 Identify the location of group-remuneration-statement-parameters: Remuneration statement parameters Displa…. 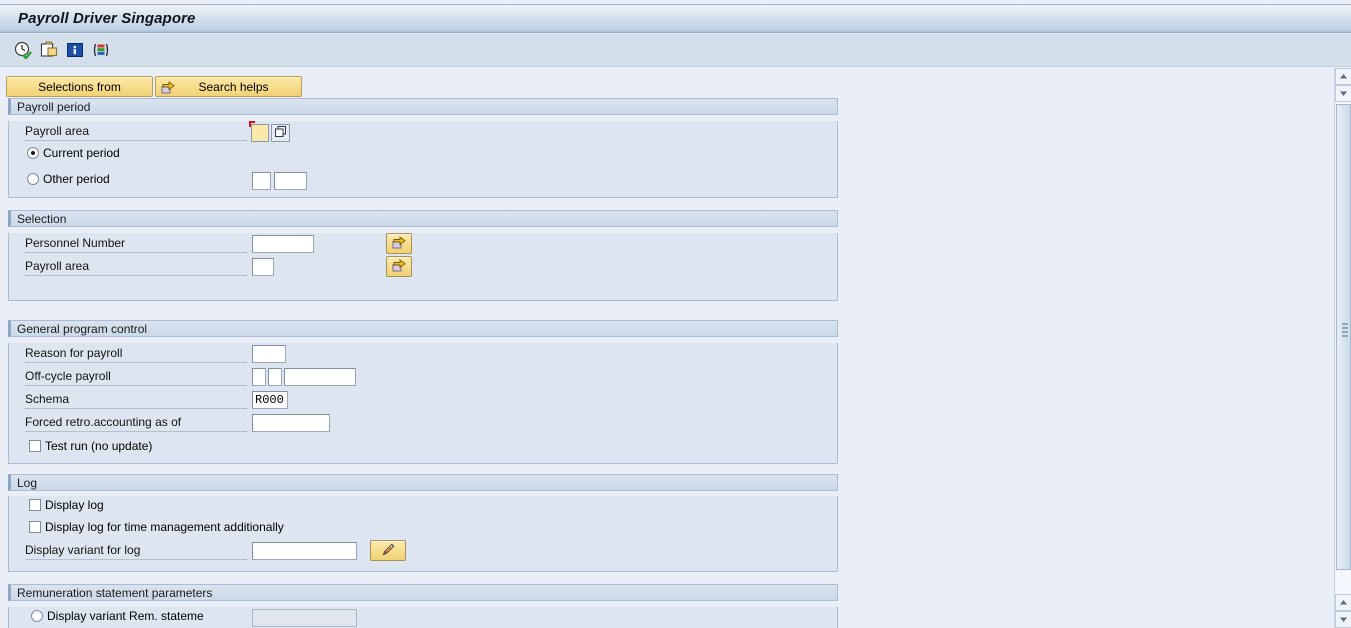
(423, 606).